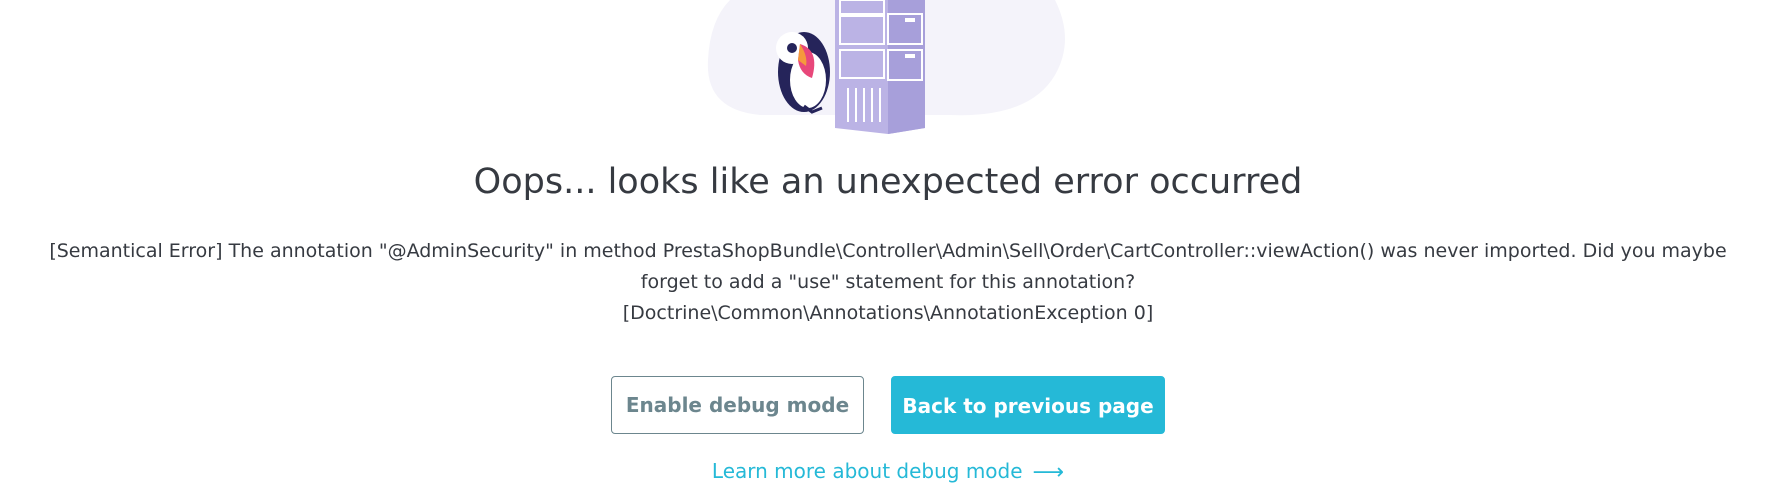 The width and height of the screenshot is (1776, 504). What do you see at coordinates (888, 405) in the screenshot?
I see `action-buttons: Enable debug mode Back to previous page` at bounding box center [888, 405].